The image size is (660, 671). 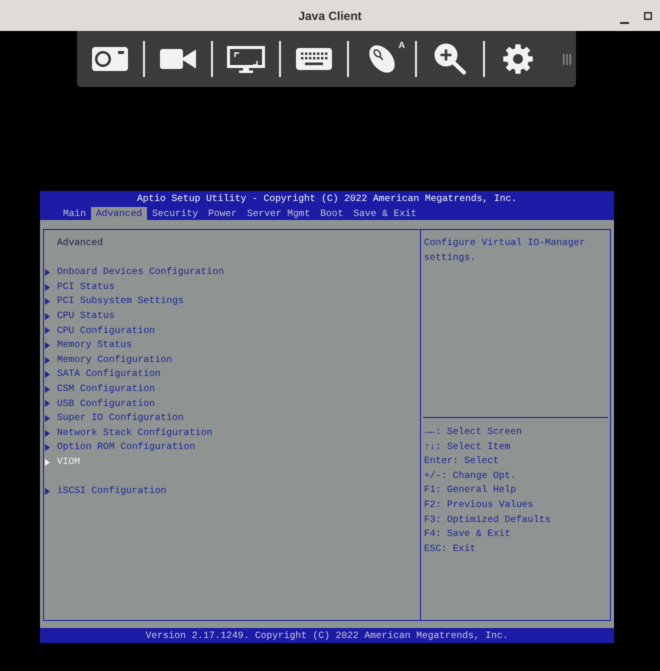 I want to click on key-help-line: F4: Save & Exit, so click(x=467, y=534).